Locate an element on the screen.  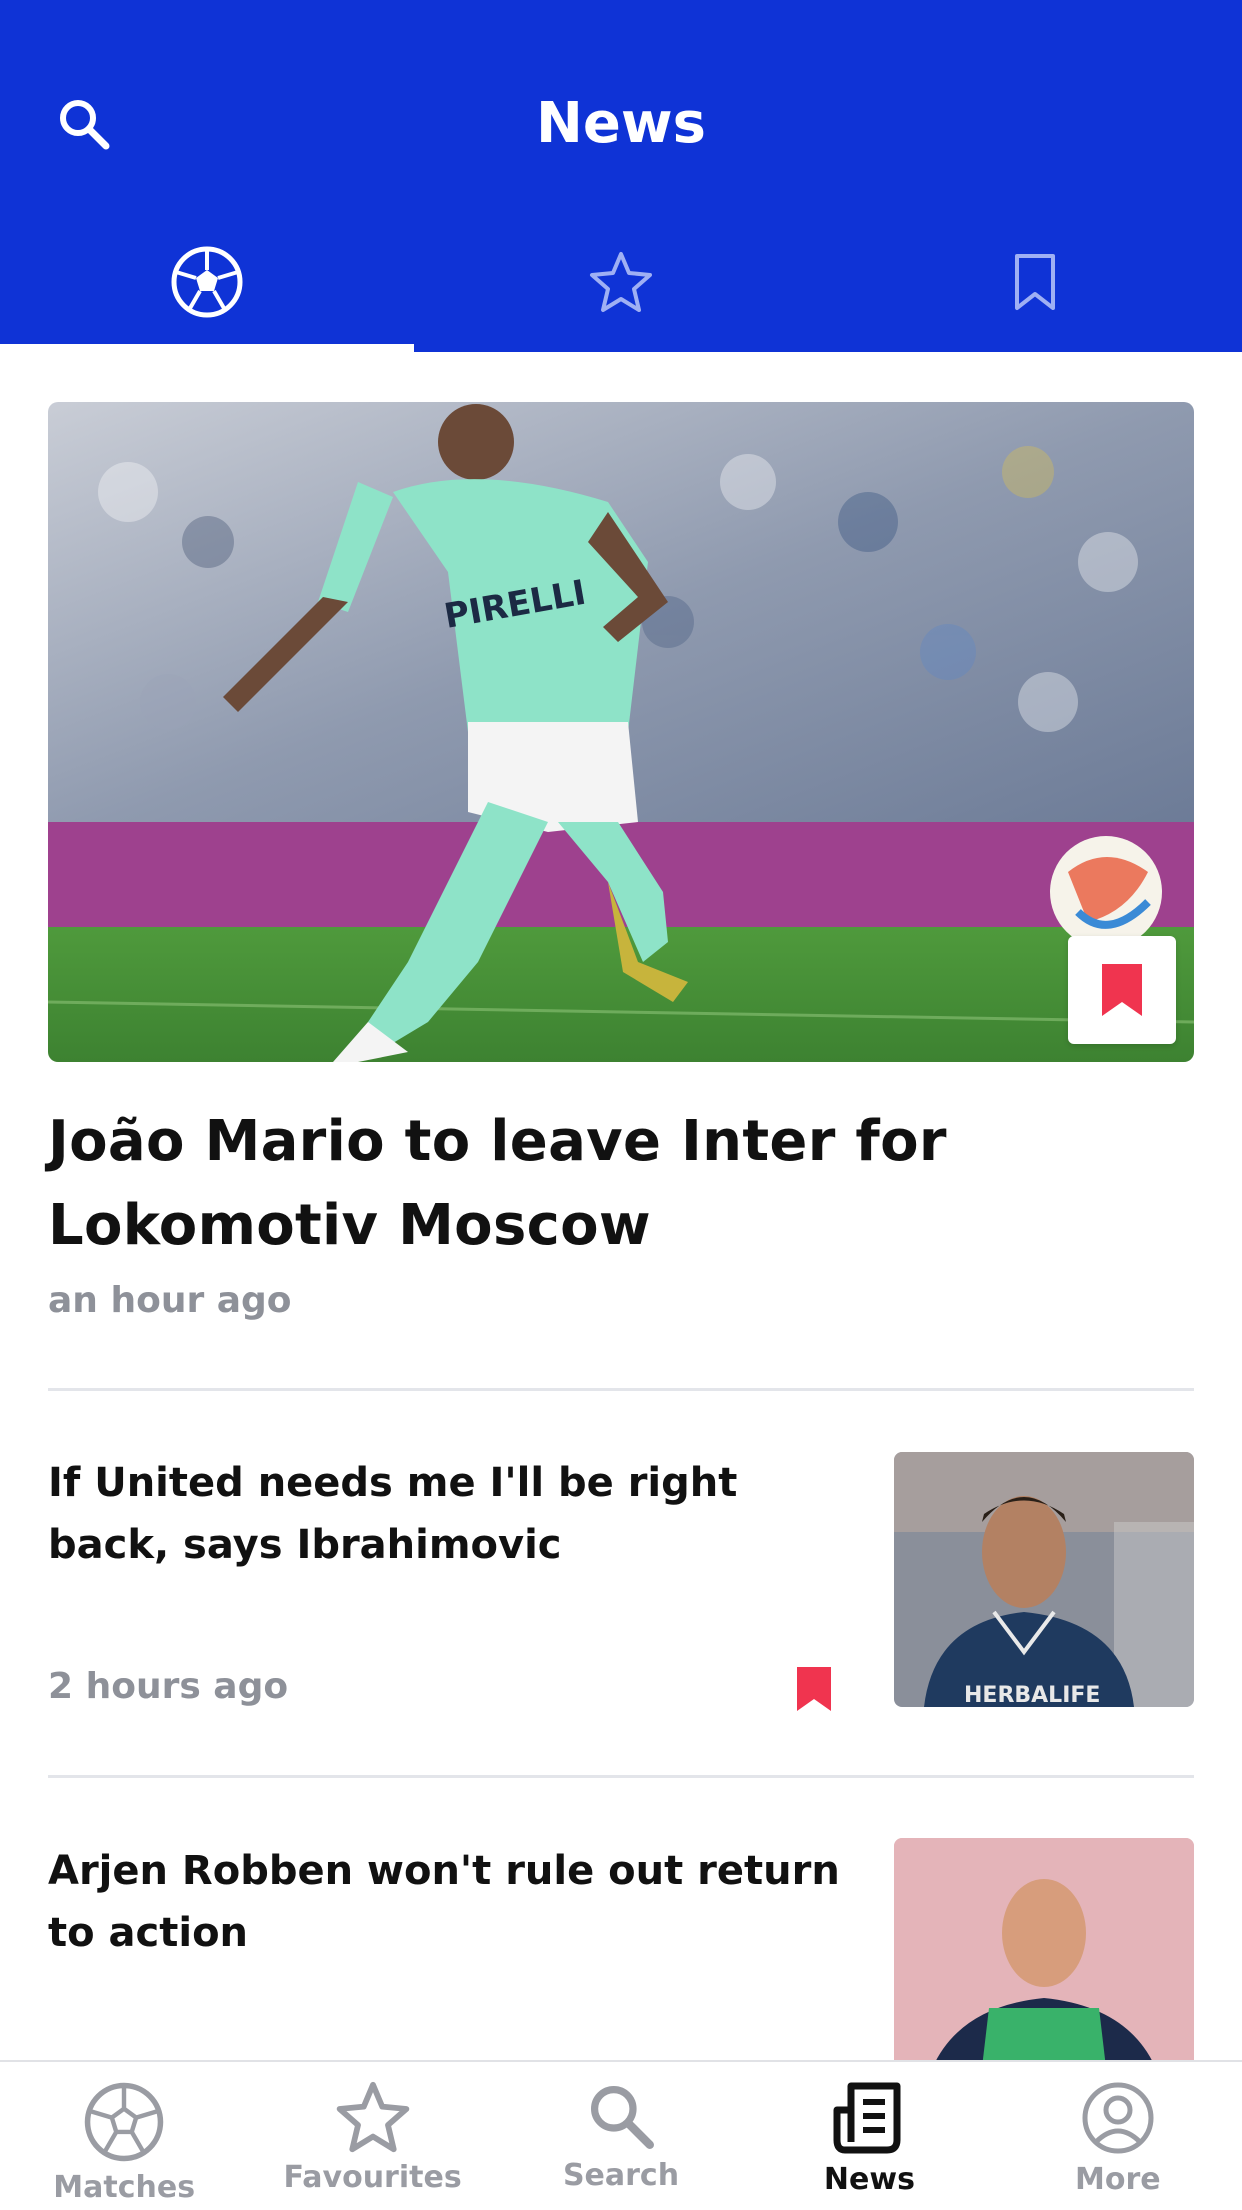
search-icon is located at coordinates (623, 2117).